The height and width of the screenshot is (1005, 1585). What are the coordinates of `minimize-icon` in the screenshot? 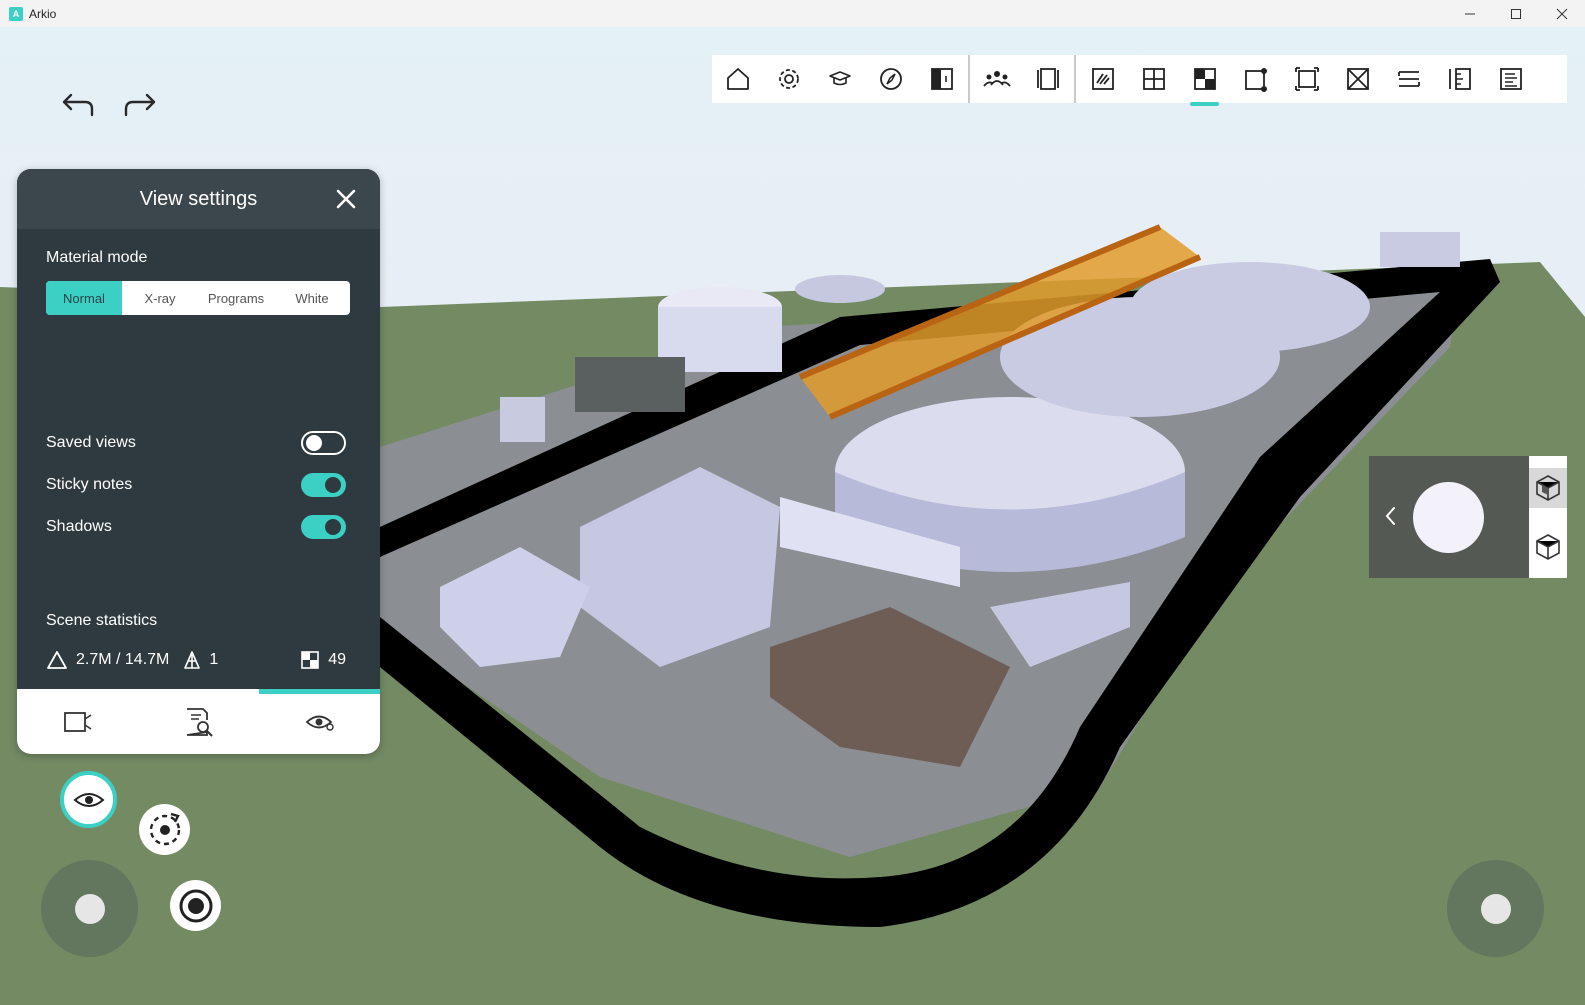 It's located at (1470, 13).